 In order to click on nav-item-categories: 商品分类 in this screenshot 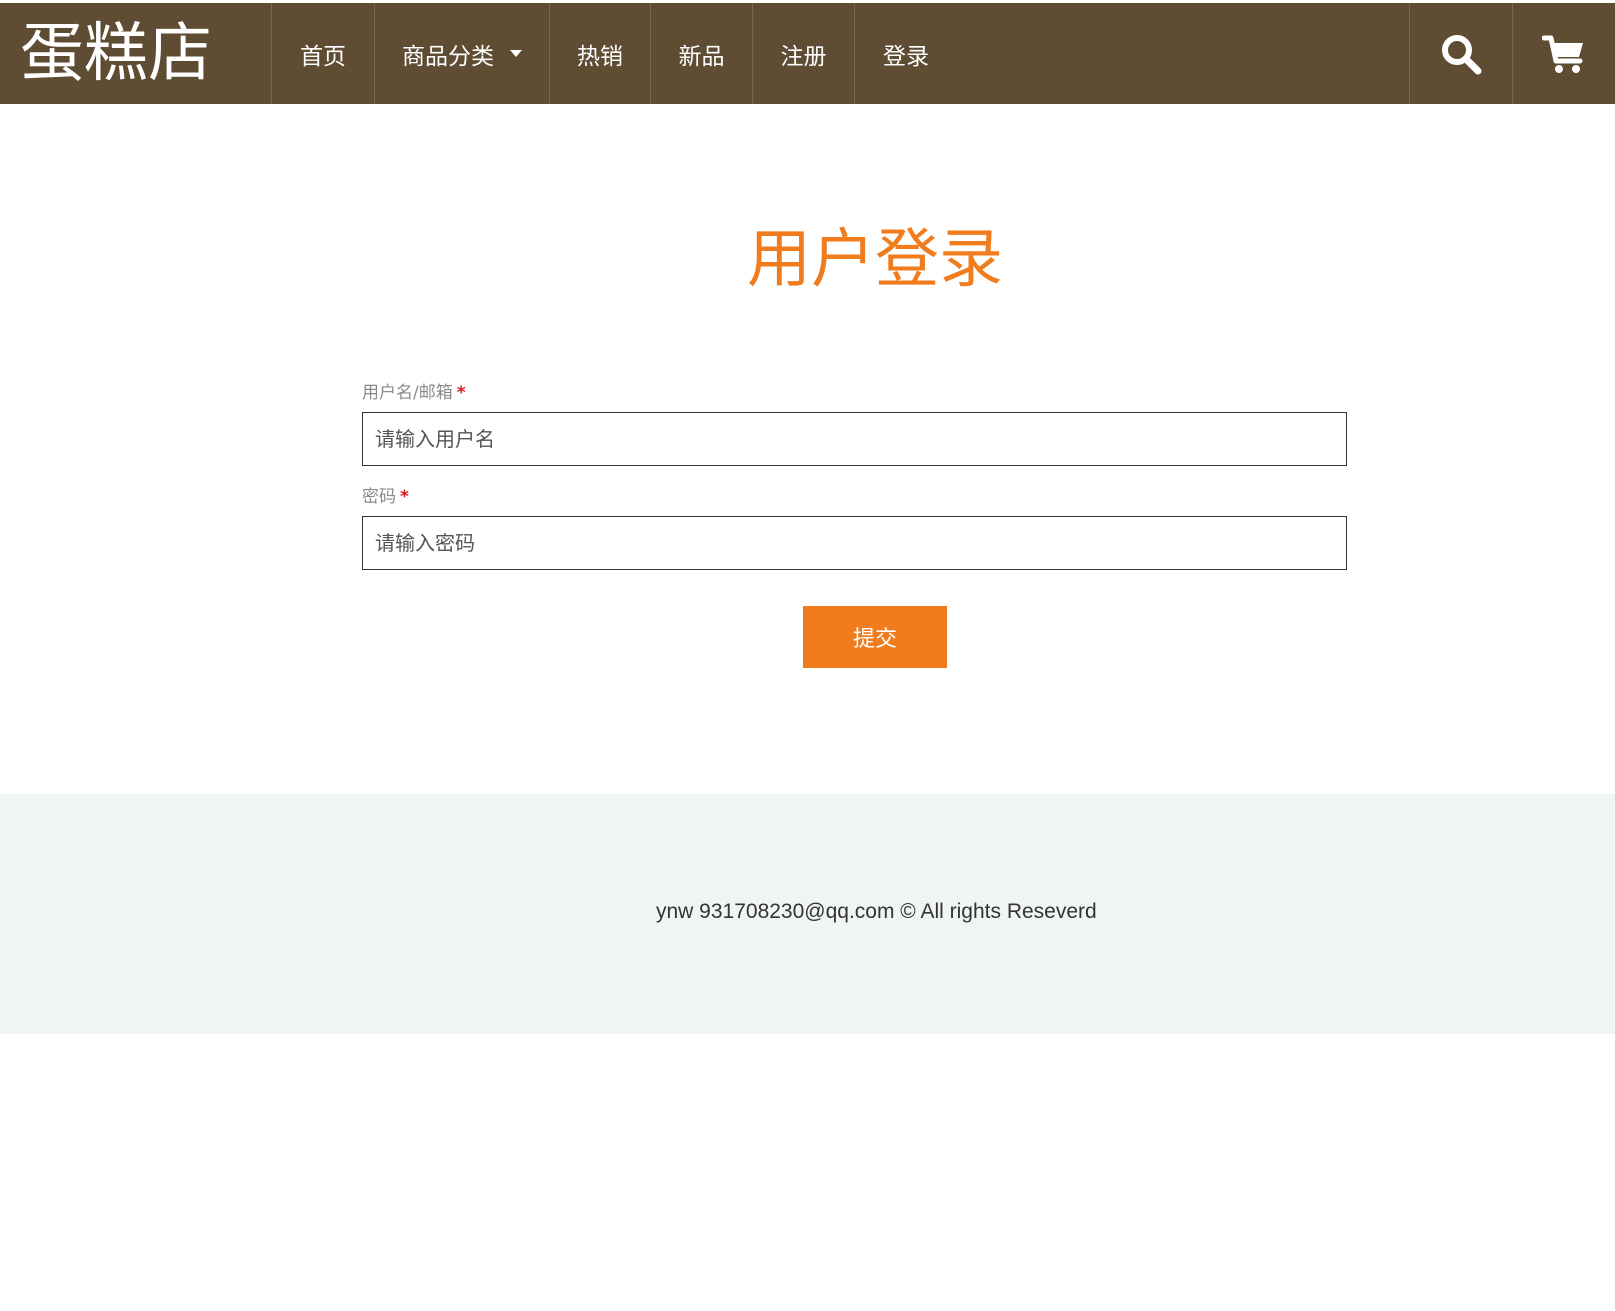, I will do `click(462, 53)`.